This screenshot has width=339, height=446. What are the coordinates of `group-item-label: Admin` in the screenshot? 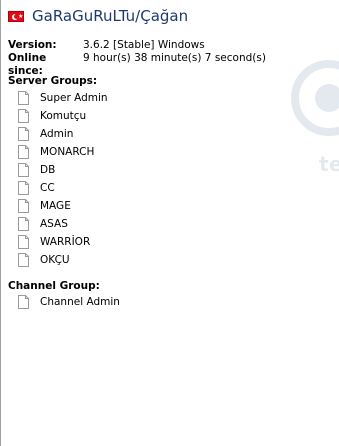 It's located at (57, 134).